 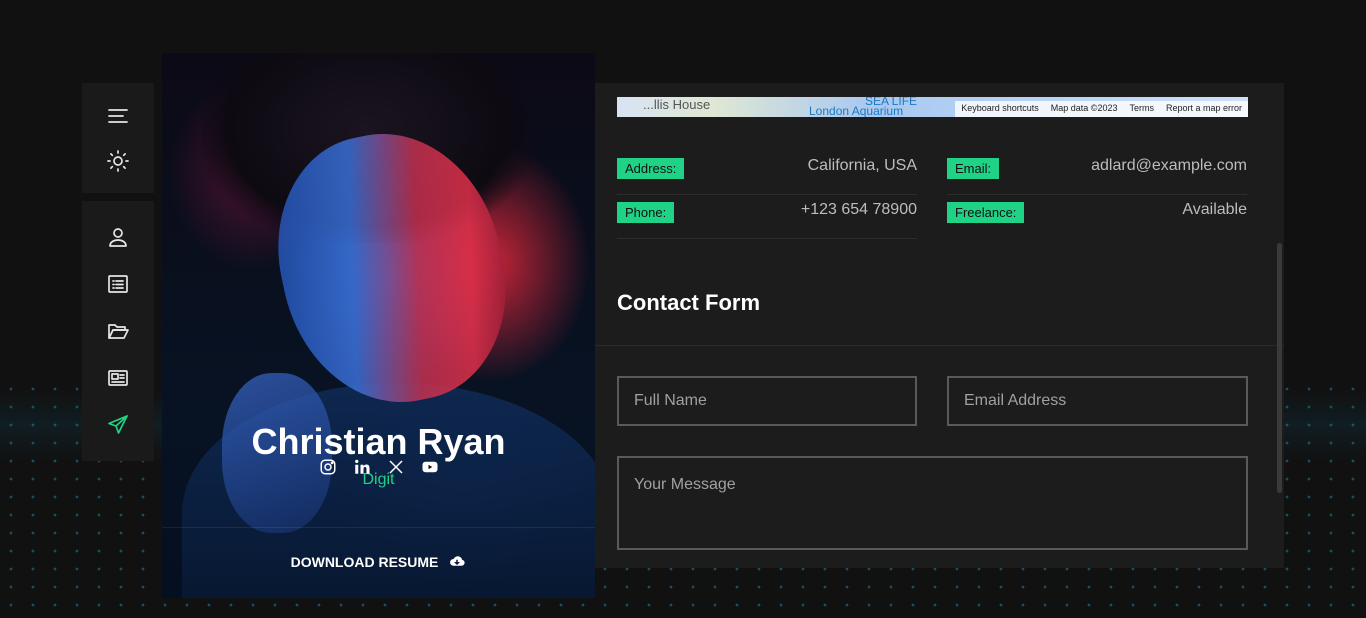 What do you see at coordinates (364, 562) in the screenshot?
I see `download-resume-label: DOWNLOAD RESUME` at bounding box center [364, 562].